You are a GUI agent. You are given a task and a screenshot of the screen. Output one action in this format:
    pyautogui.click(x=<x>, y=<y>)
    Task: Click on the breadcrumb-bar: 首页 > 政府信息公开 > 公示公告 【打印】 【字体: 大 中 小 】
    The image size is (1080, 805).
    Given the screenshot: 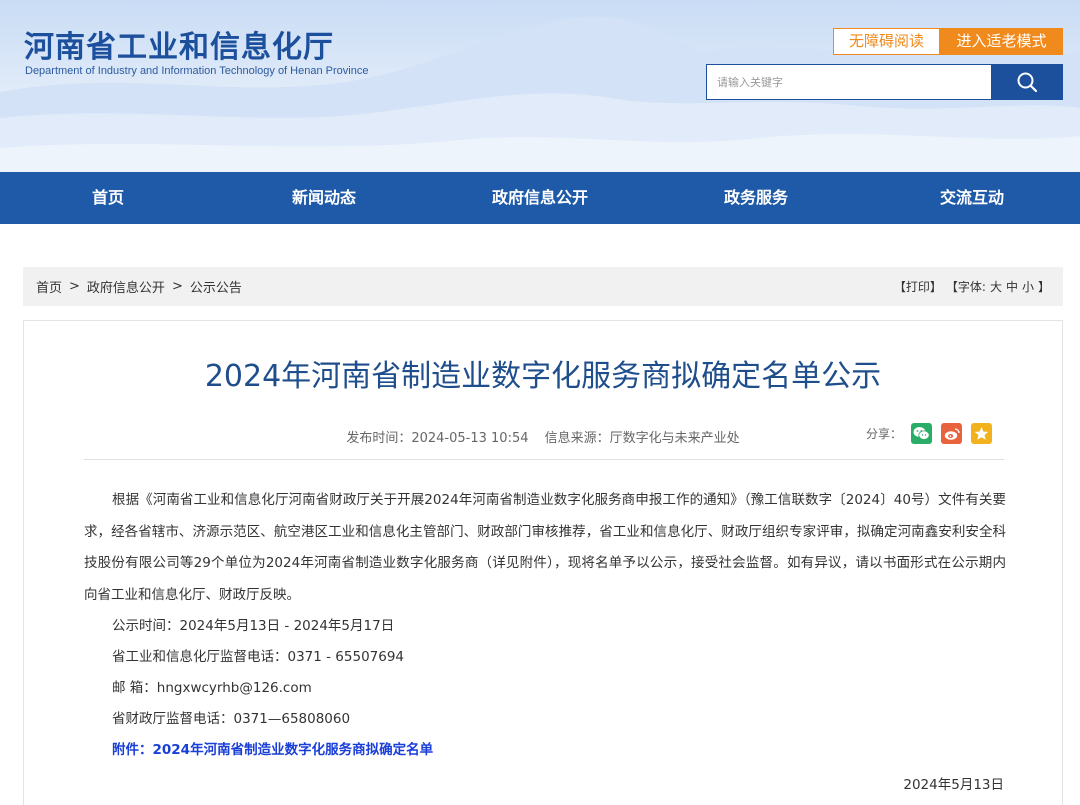 What is the action you would take?
    pyautogui.click(x=543, y=286)
    